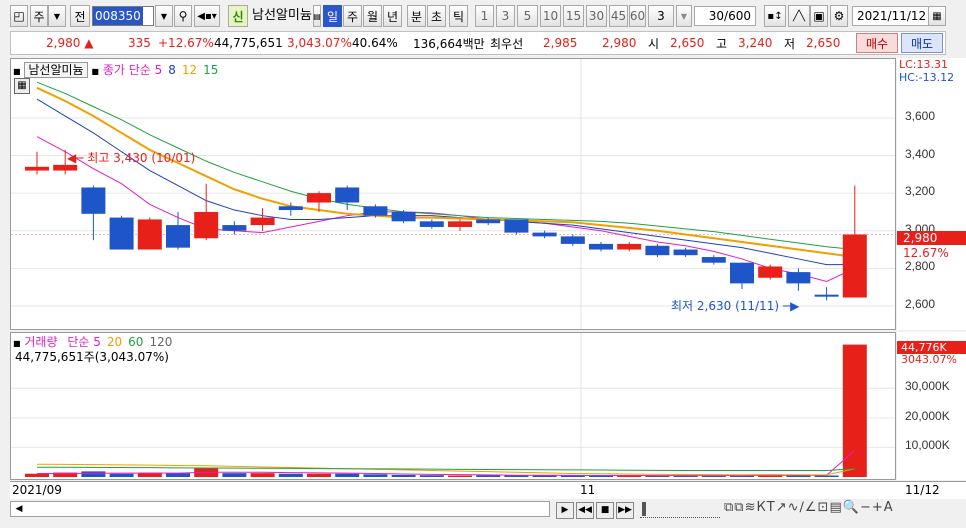 The image size is (966, 528). What do you see at coordinates (618, 16) in the screenshot?
I see `interval-6-button: 45` at bounding box center [618, 16].